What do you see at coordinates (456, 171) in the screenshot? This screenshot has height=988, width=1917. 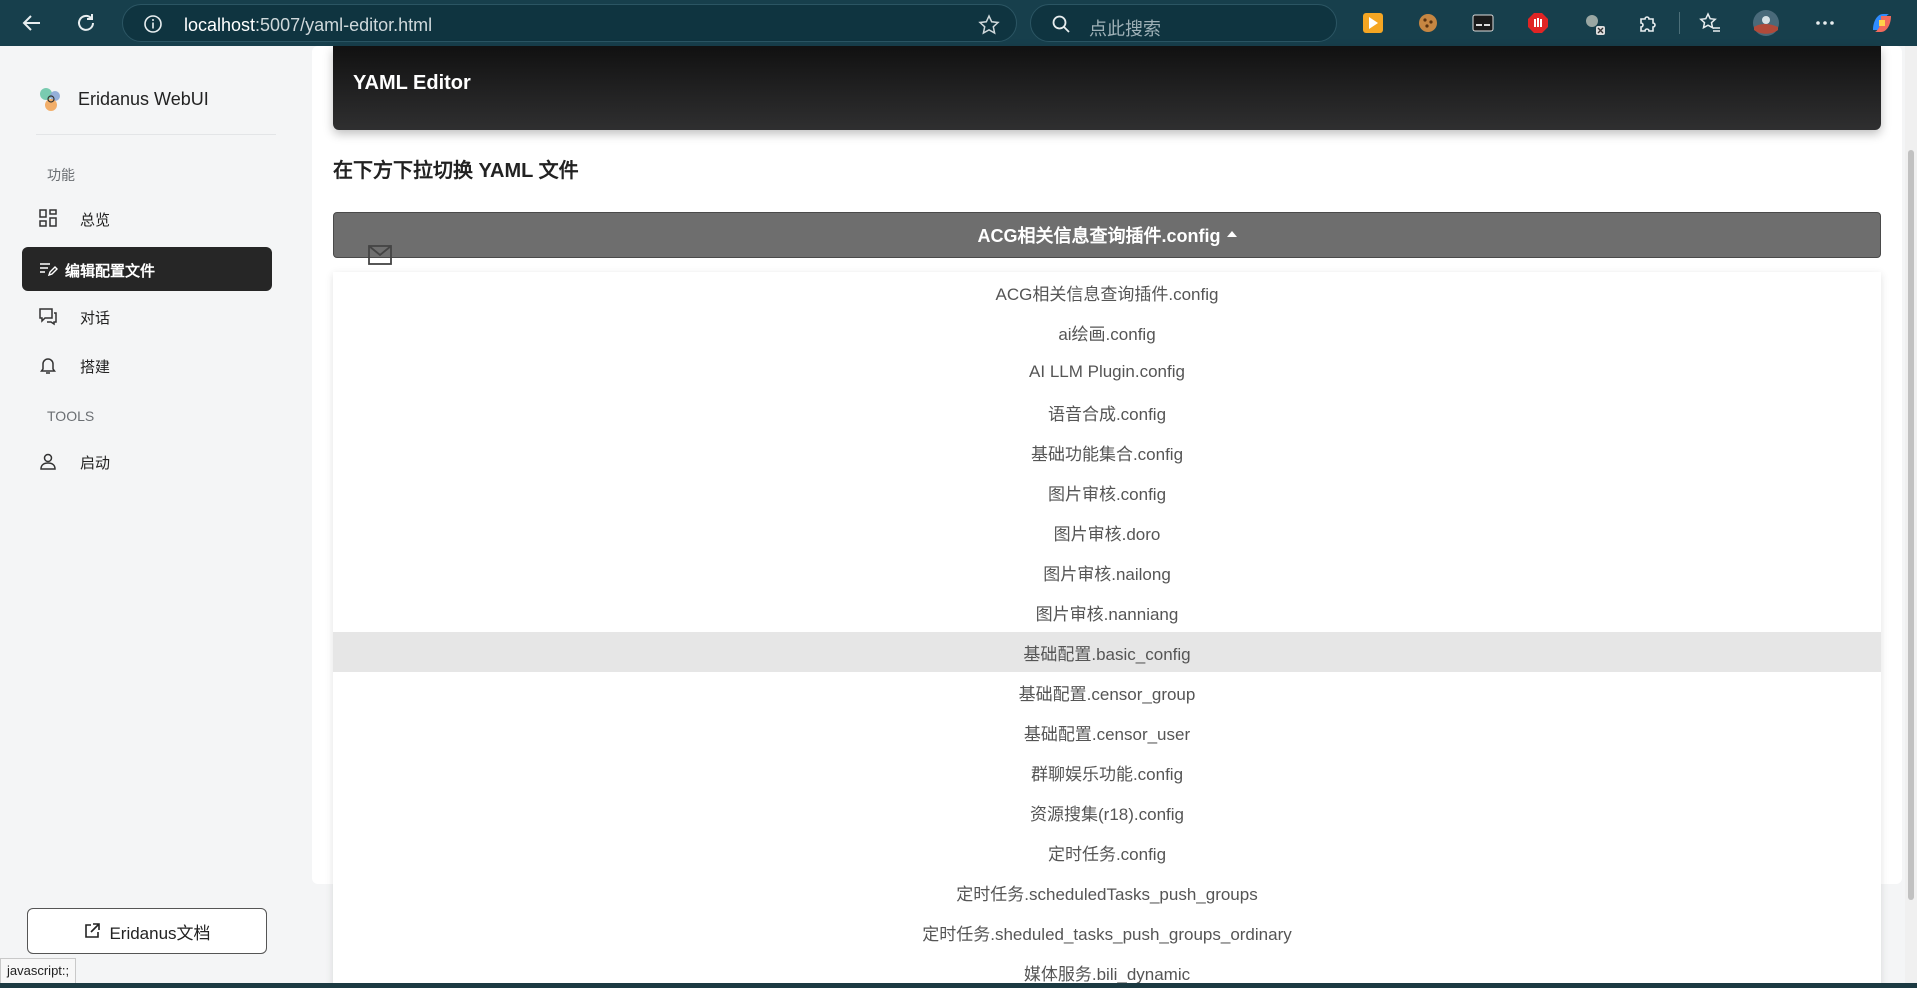 I see `instruction-text: 在下方下拉切换 YAML 文件` at bounding box center [456, 171].